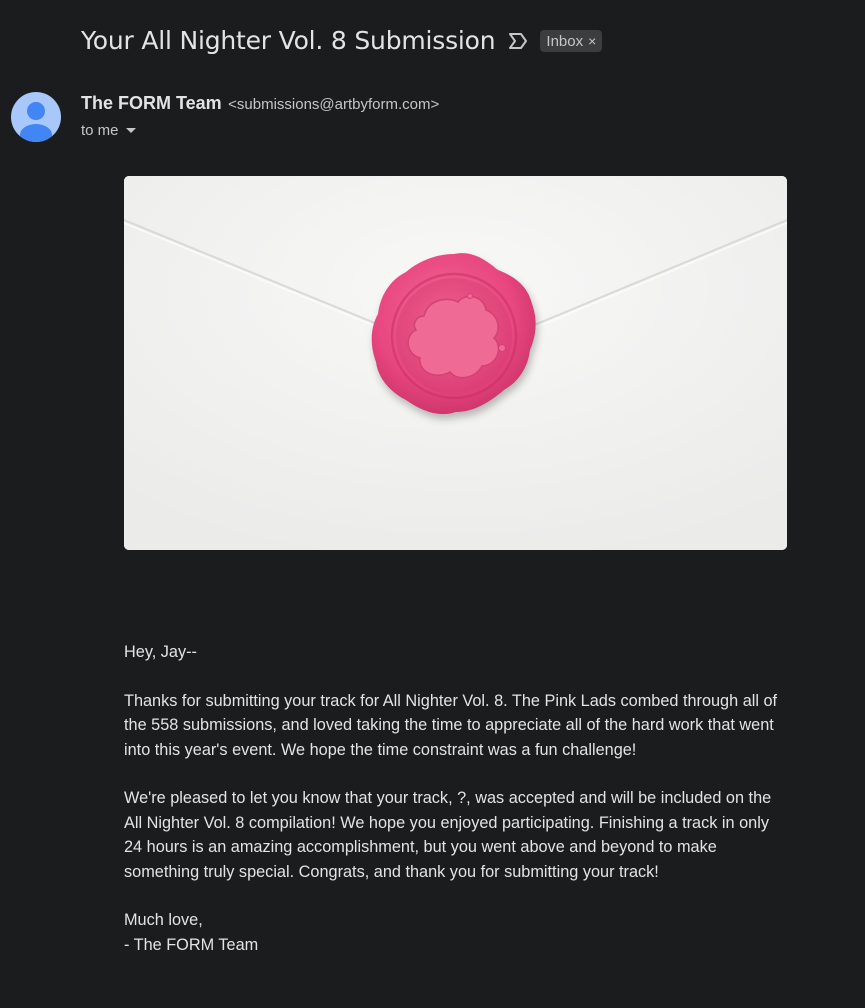 The height and width of the screenshot is (1008, 865). I want to click on greeting: Hey, Jay--, so click(160, 652).